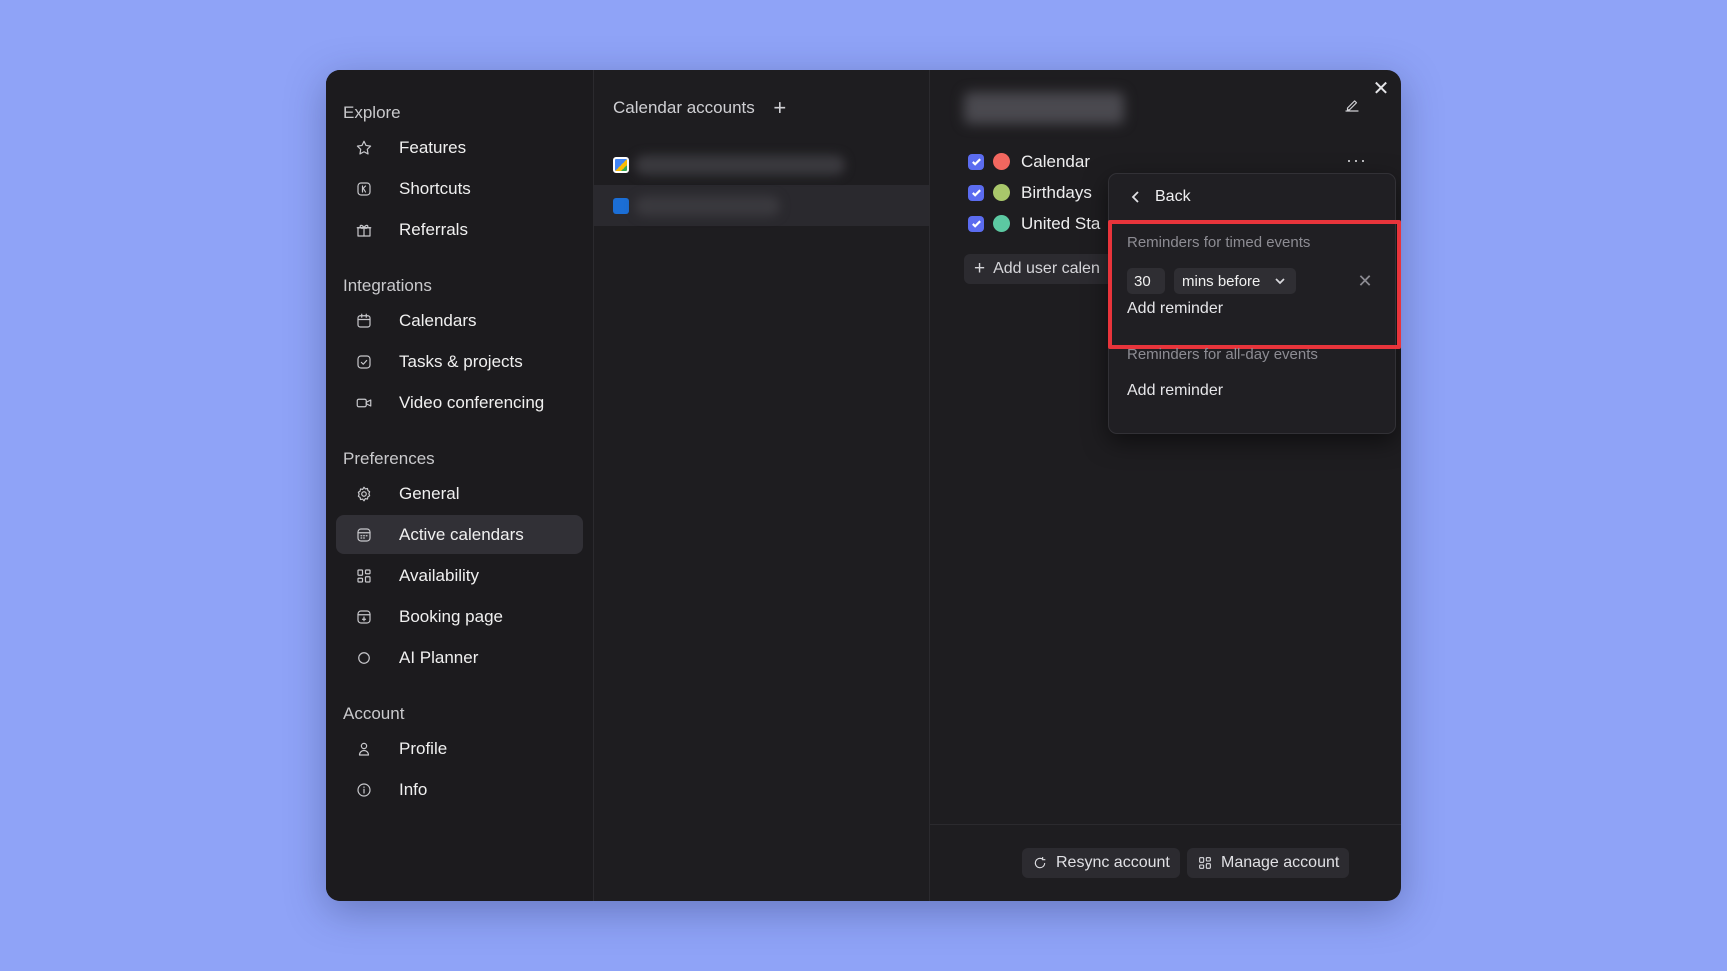 This screenshot has height=971, width=1727. I want to click on add-user-calendar-label: Add user calen, so click(1046, 268).